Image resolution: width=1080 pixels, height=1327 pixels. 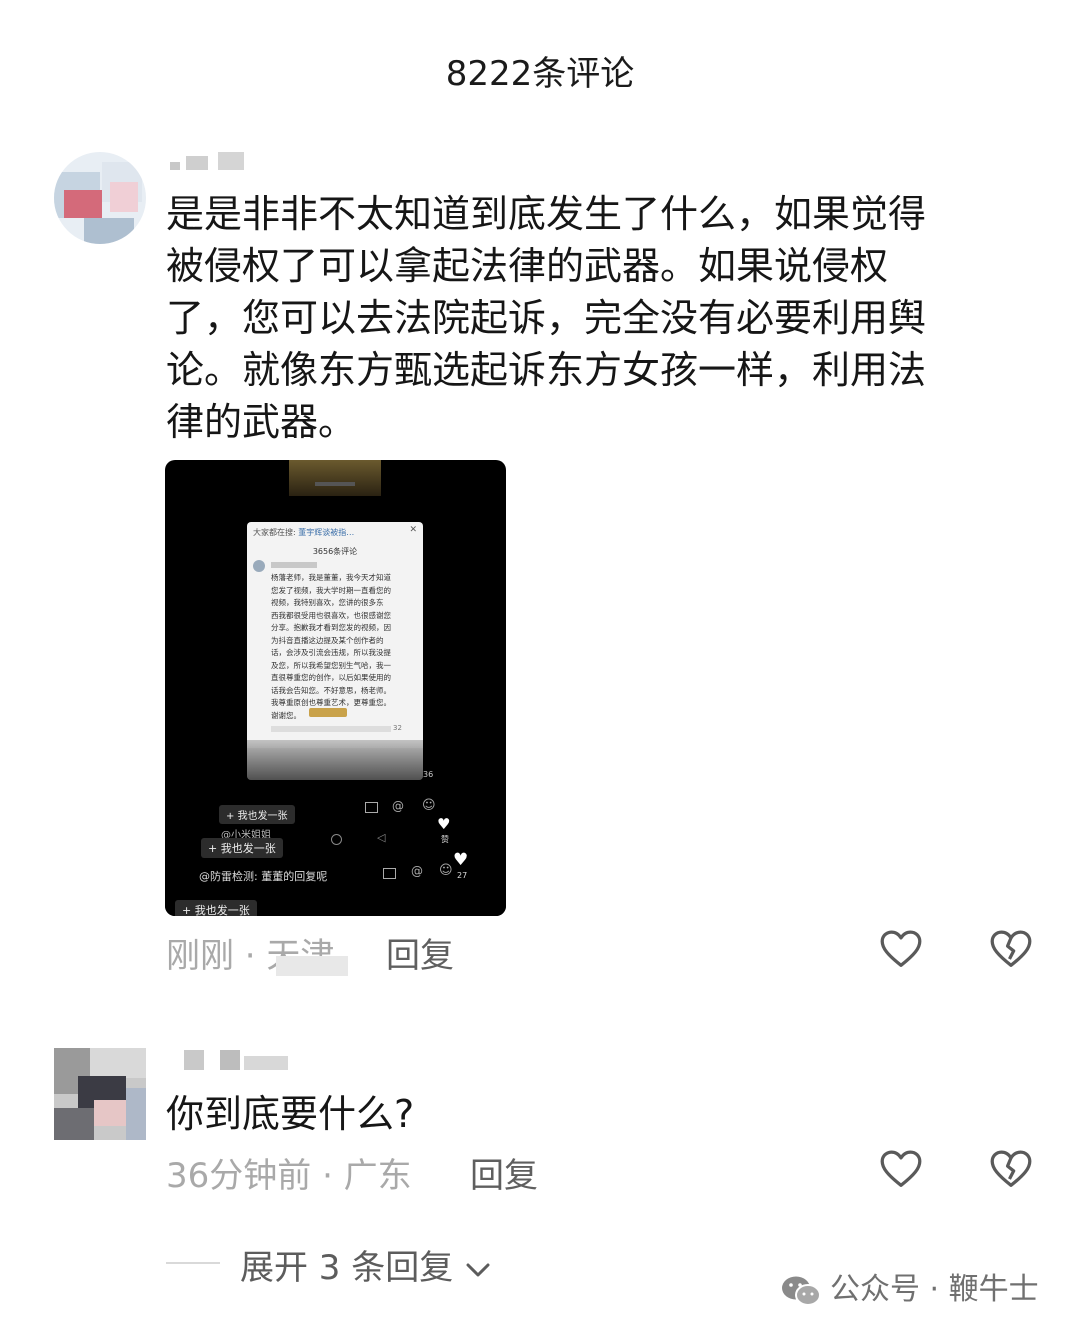 I want to click on mention-line: @防雷检测: 董董的回复呢, so click(x=263, y=876).